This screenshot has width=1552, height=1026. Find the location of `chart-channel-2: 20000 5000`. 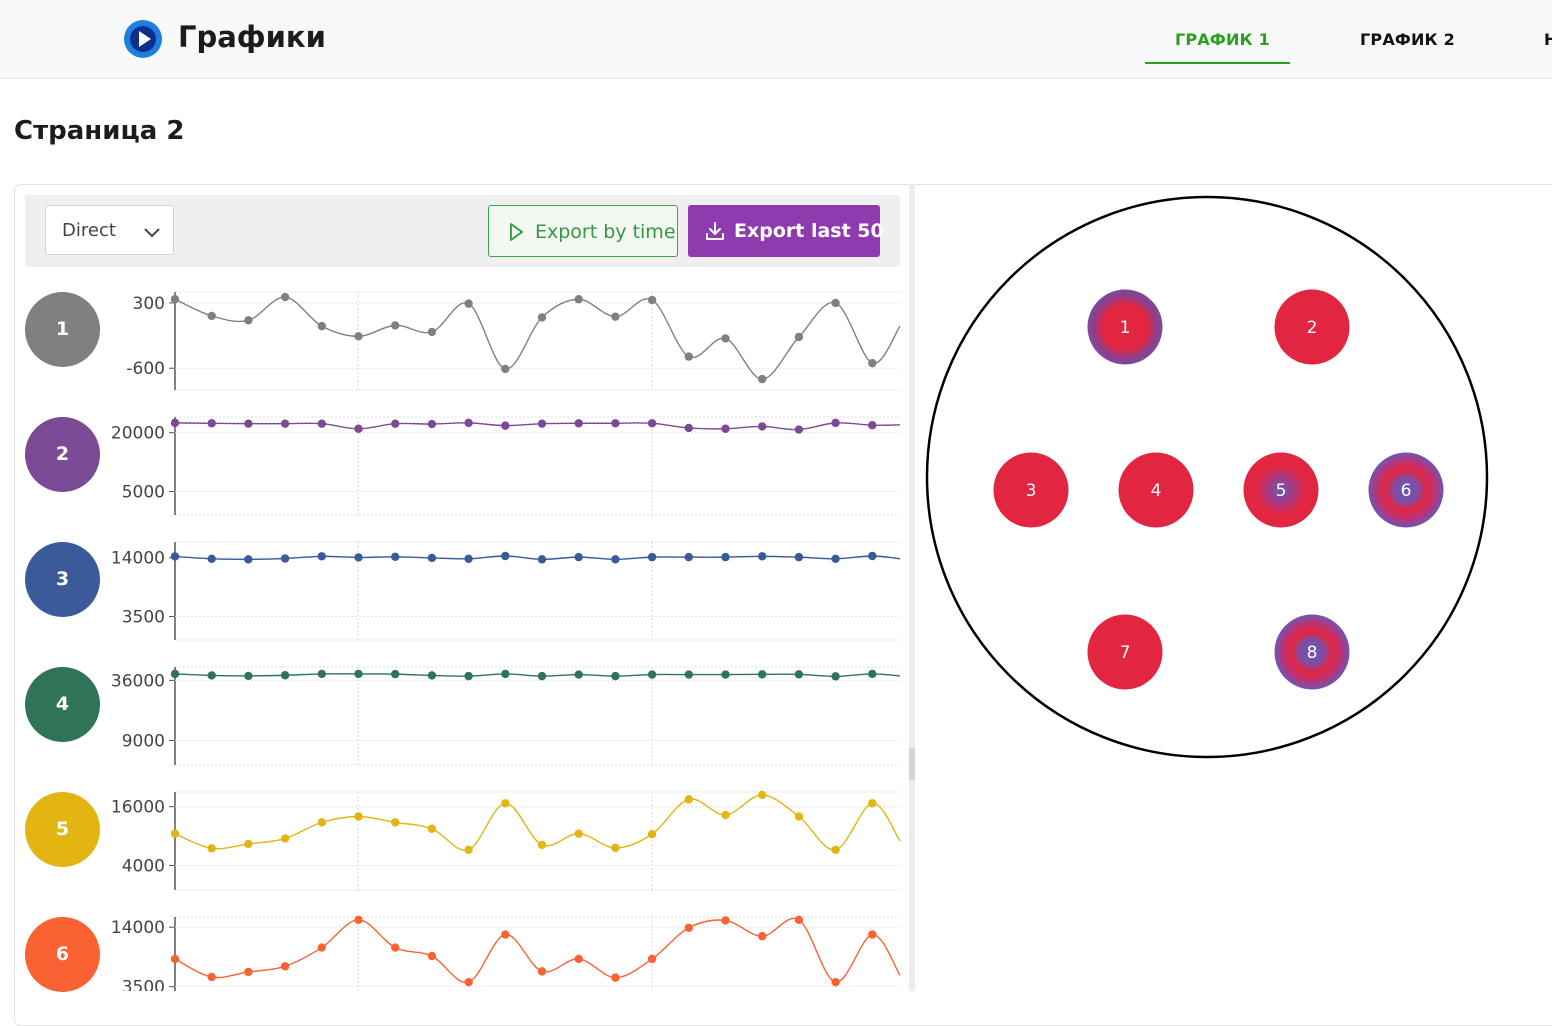

chart-channel-2: 20000 5000 is located at coordinates (506, 466).